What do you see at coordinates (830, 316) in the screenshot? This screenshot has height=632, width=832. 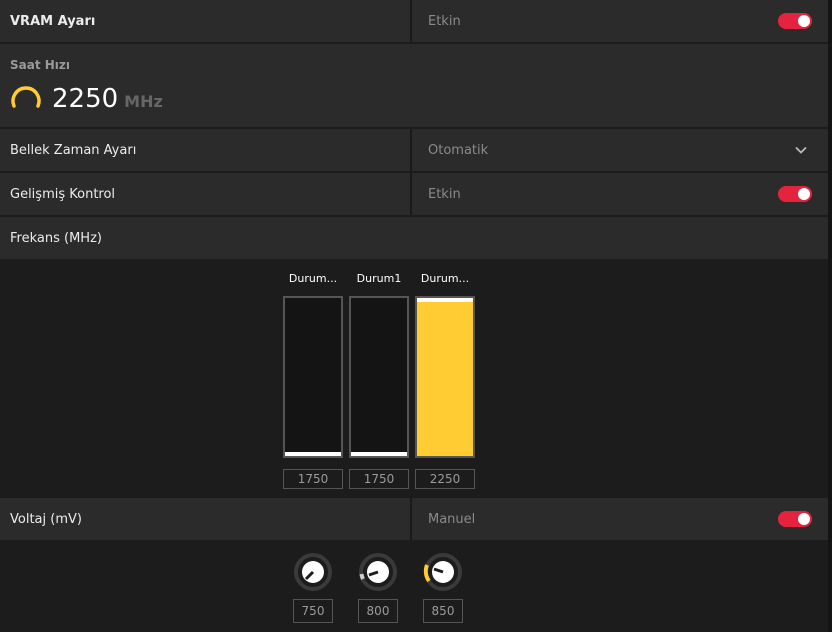 I see `scrollbar` at bounding box center [830, 316].